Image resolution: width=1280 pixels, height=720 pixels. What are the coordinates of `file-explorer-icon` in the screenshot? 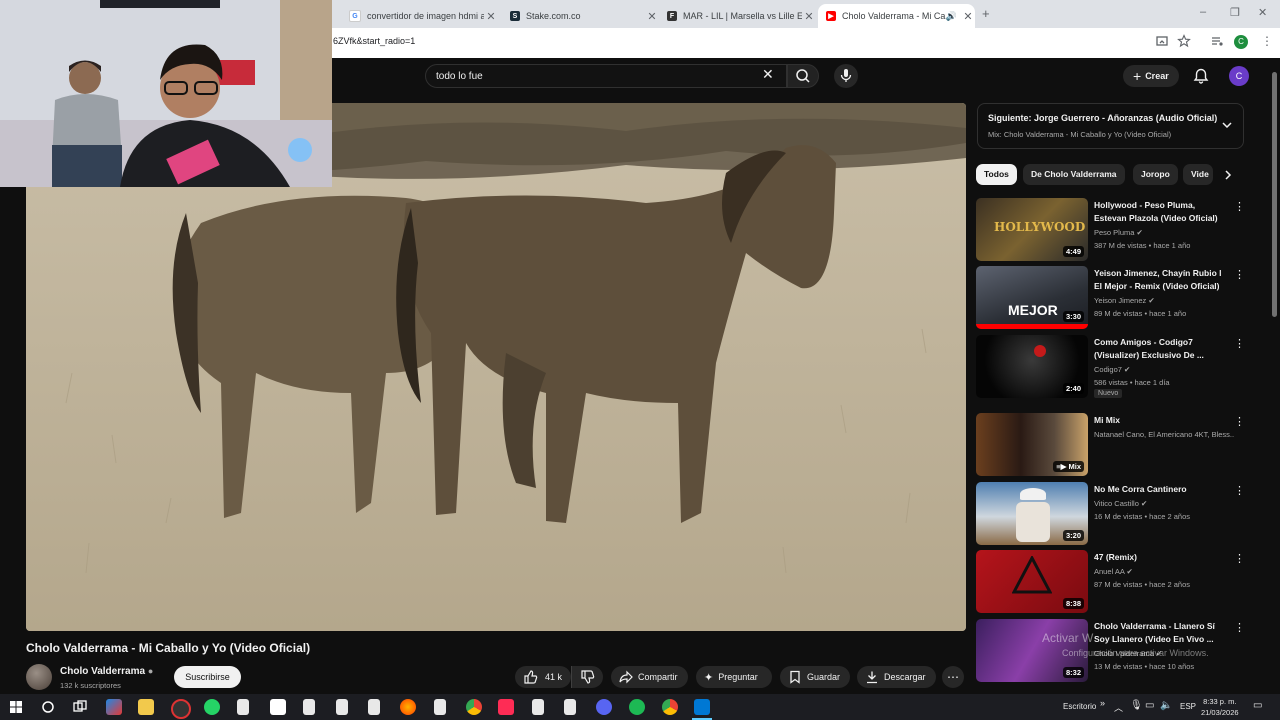 It's located at (146, 707).